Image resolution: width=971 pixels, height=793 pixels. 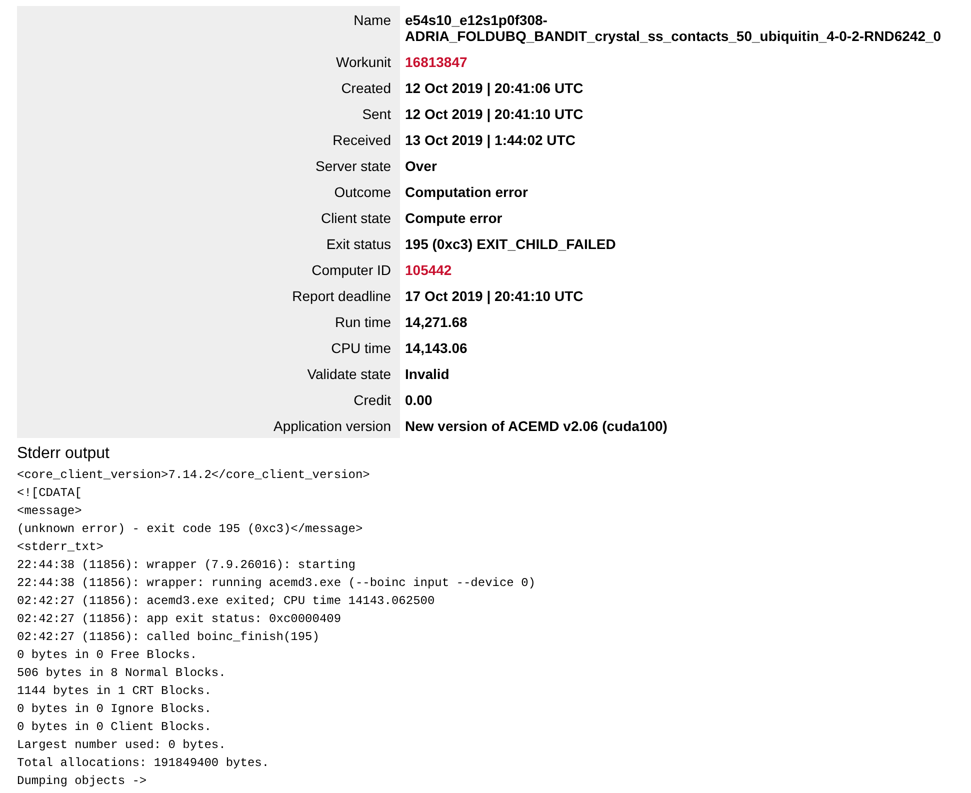 I want to click on log-line: Largest number used: 0 bytes., so click(x=121, y=745).